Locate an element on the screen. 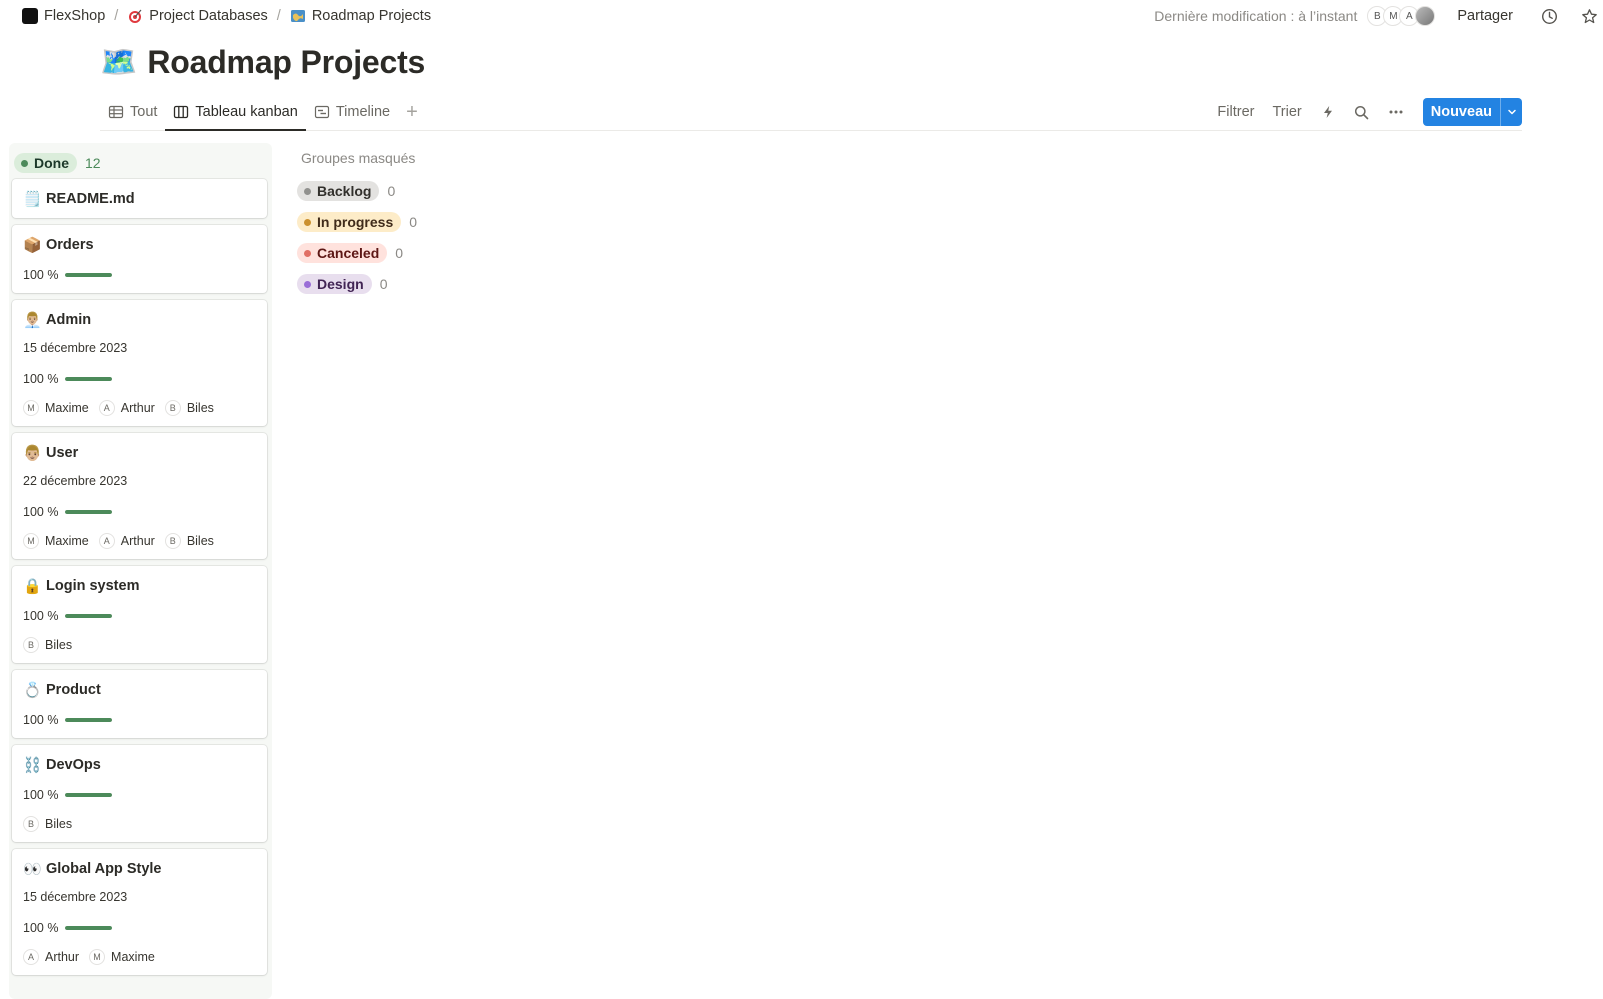 The height and width of the screenshot is (999, 1603). last-modified-text: Dernière modification : à l’instant is located at coordinates (1256, 16).